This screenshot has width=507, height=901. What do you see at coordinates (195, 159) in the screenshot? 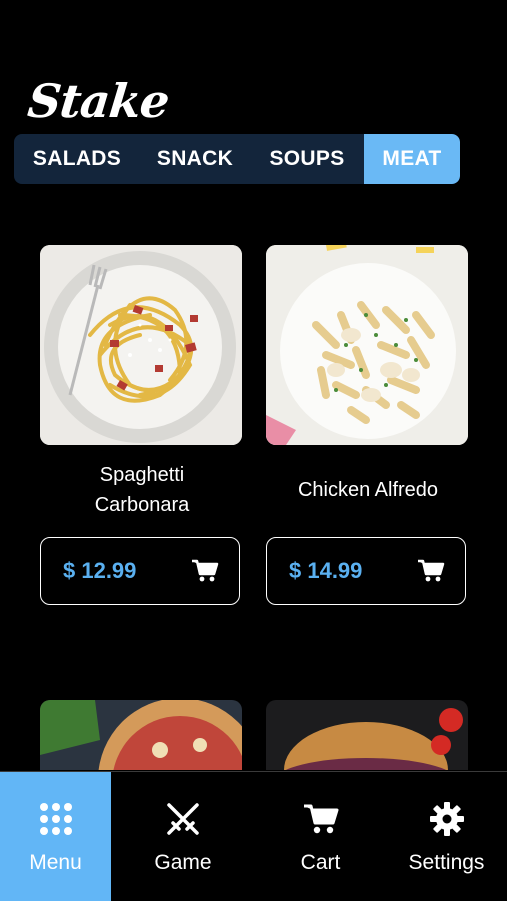
I see `tab-snack: SNACK` at bounding box center [195, 159].